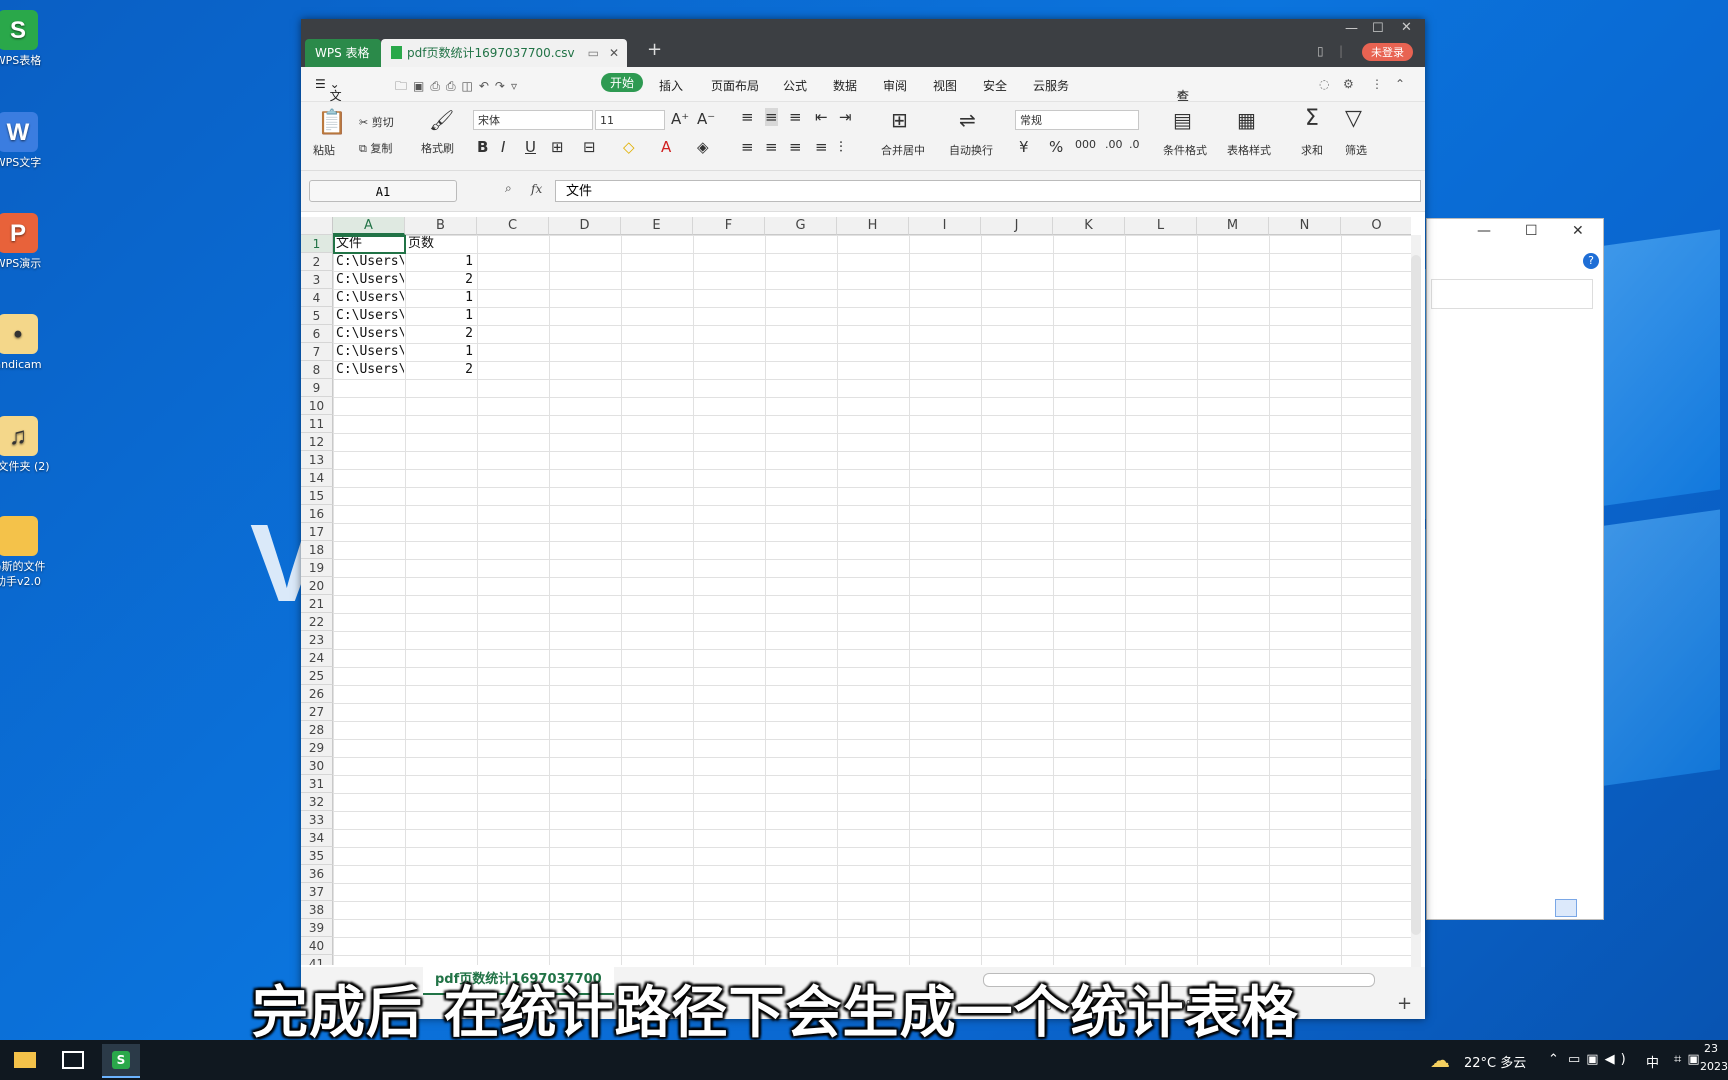 The image size is (1728, 1080). Describe the element at coordinates (317, 262) in the screenshot. I see `row-header-2: 2` at that location.